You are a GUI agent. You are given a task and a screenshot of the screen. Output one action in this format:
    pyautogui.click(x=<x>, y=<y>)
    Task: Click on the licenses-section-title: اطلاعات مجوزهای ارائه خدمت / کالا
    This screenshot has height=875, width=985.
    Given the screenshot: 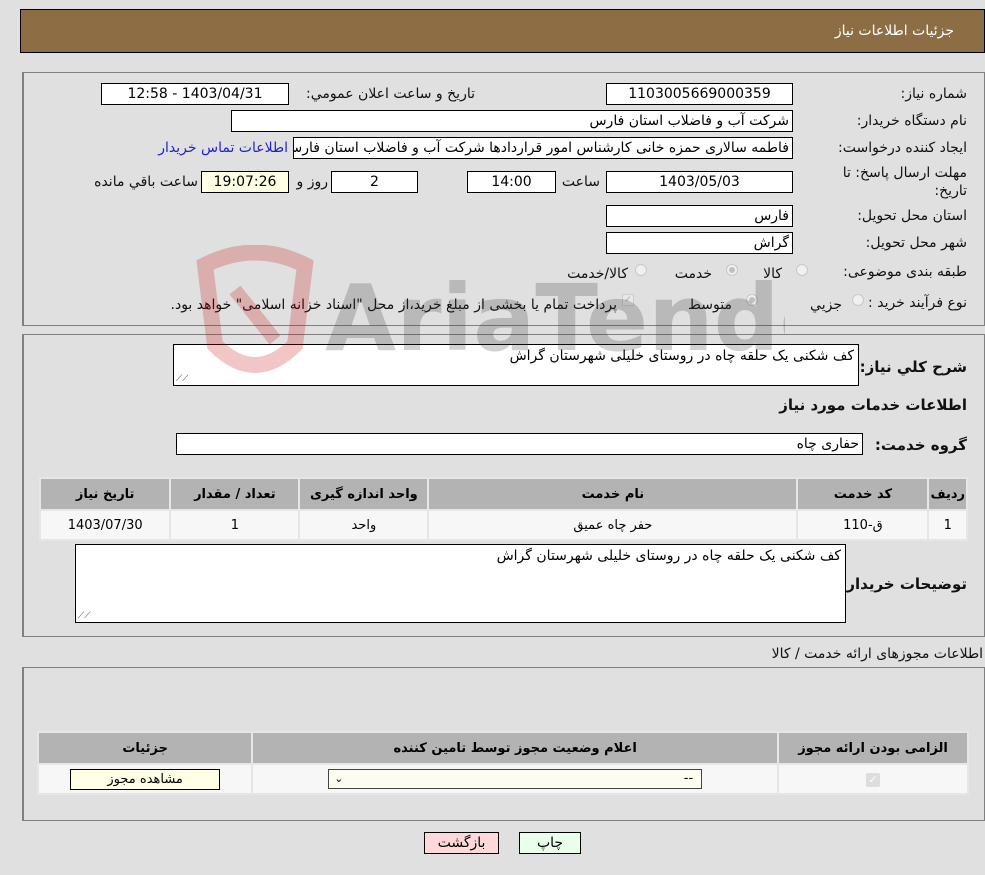 What is the action you would take?
    pyautogui.click(x=877, y=654)
    